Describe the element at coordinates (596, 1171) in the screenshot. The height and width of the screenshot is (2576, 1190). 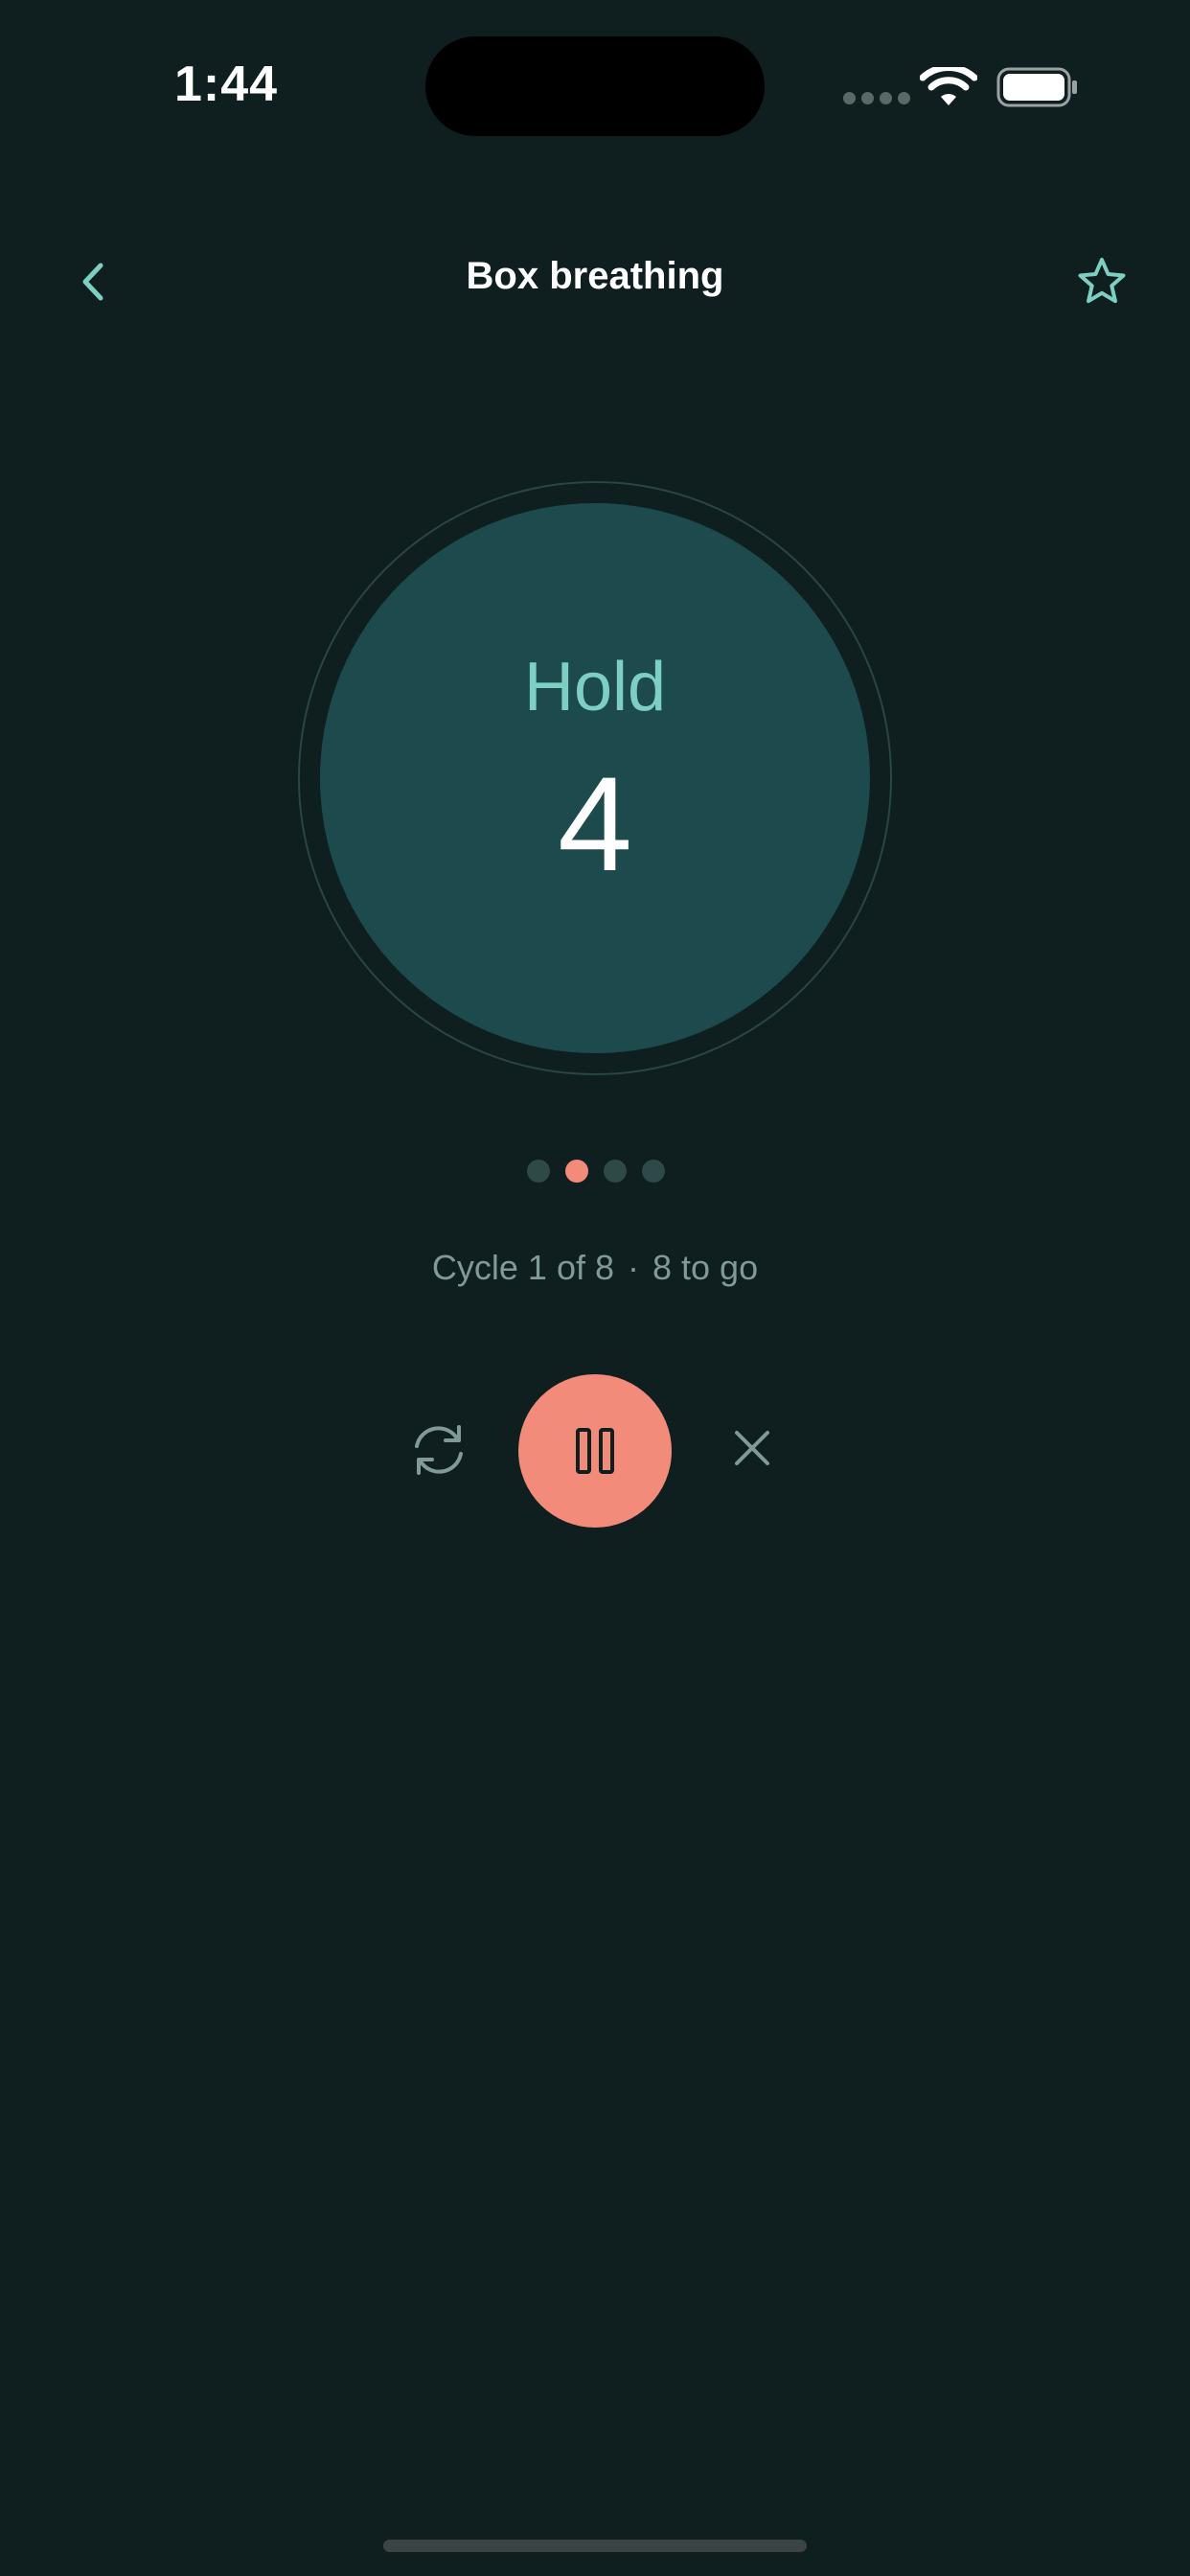
I see `phase-indicator` at that location.